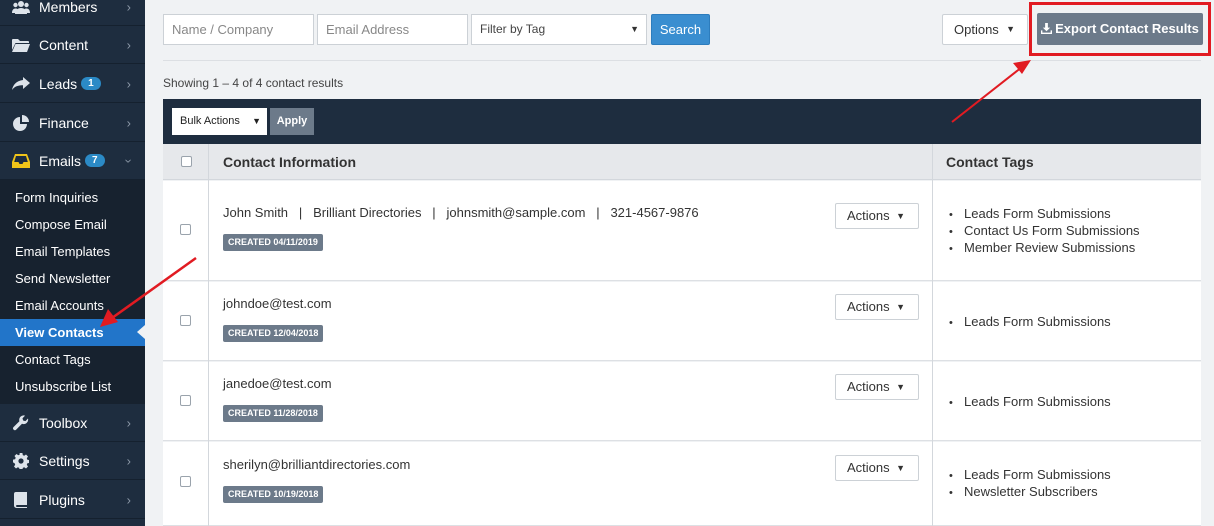 The height and width of the screenshot is (526, 1214). What do you see at coordinates (392, 29) in the screenshot?
I see `email-address-input: Email Address` at bounding box center [392, 29].